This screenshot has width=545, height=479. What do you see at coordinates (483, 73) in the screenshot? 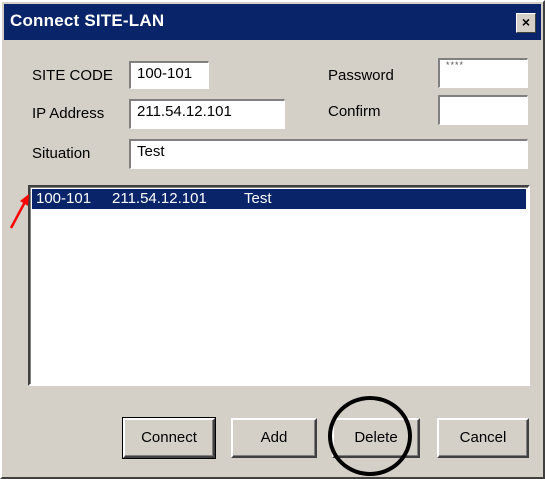
I see `password-field: ****` at bounding box center [483, 73].